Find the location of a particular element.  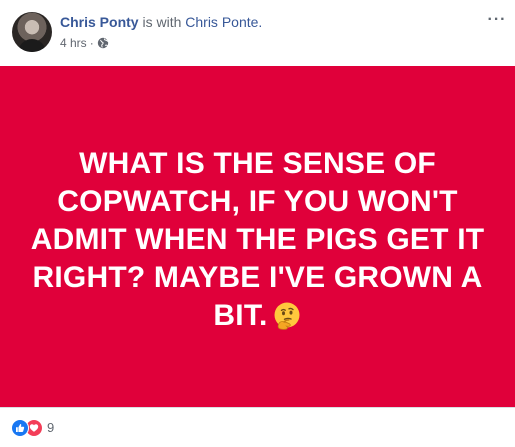

post-footer: 9 is located at coordinates (257, 427).